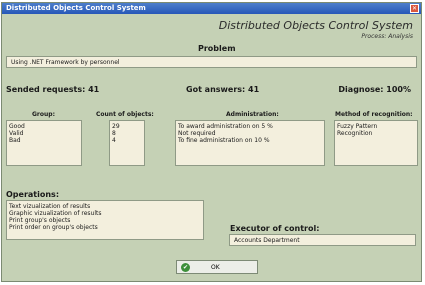  I want to click on list-item: Fuzzy Pattern, so click(376, 126).